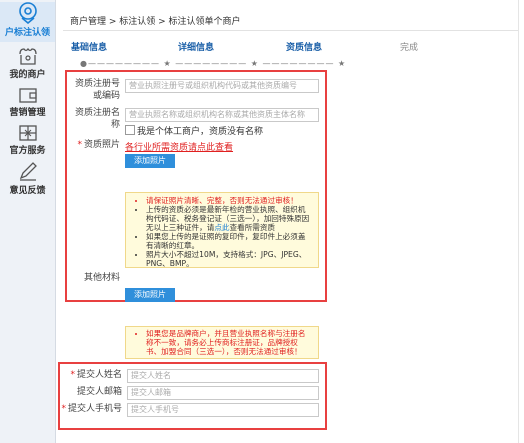 The width and height of the screenshot is (524, 443). I want to click on submitter-phone-label: * 提交人手机号, so click(91, 409).